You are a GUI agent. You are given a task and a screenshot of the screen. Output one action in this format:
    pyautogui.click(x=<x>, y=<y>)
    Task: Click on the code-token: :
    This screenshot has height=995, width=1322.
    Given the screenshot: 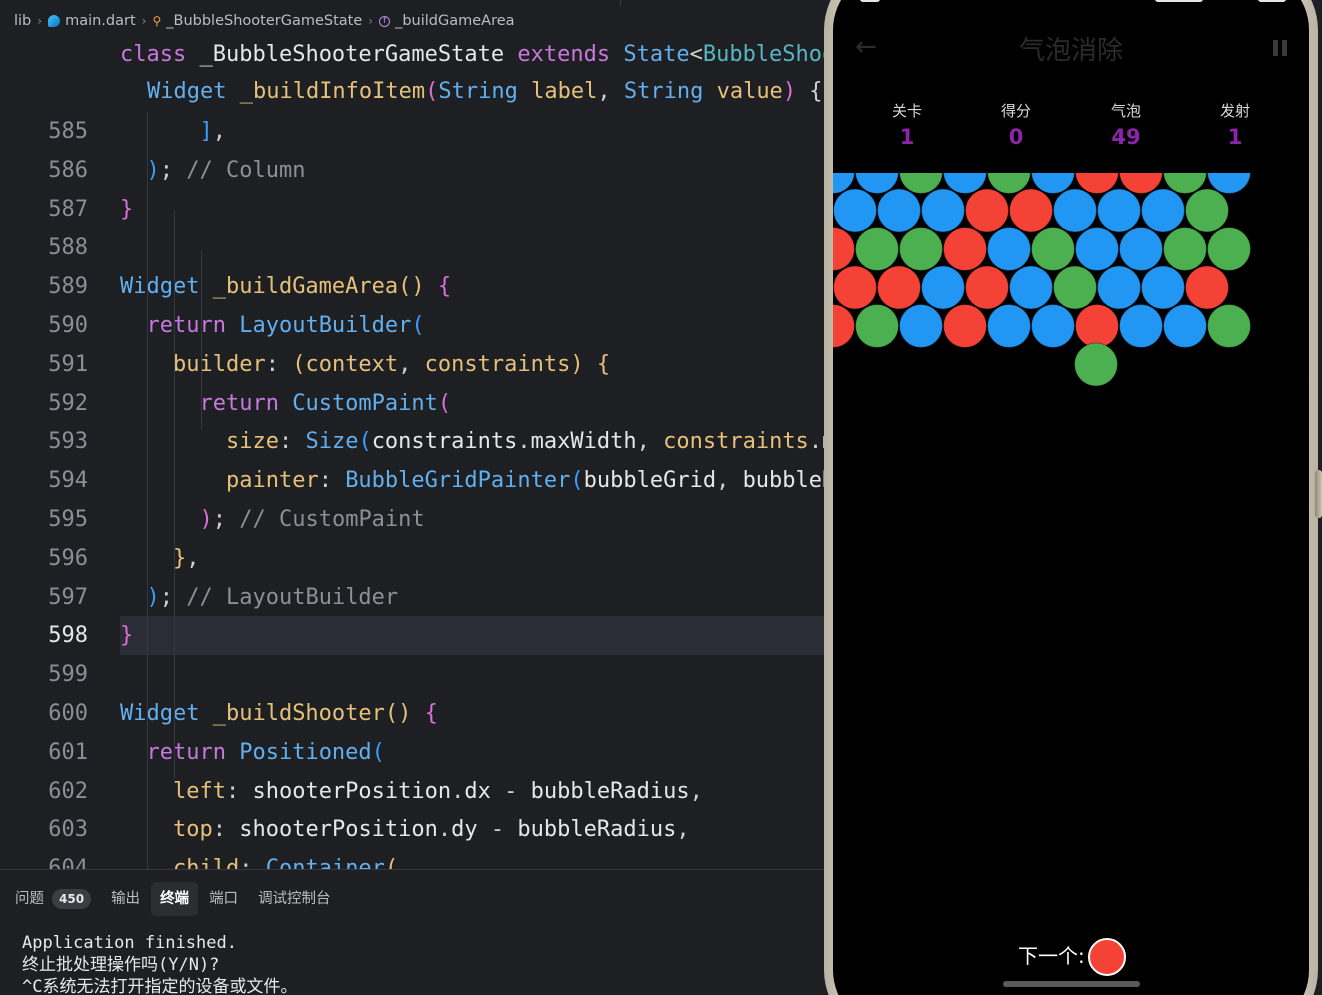 What is the action you would take?
    pyautogui.click(x=226, y=829)
    